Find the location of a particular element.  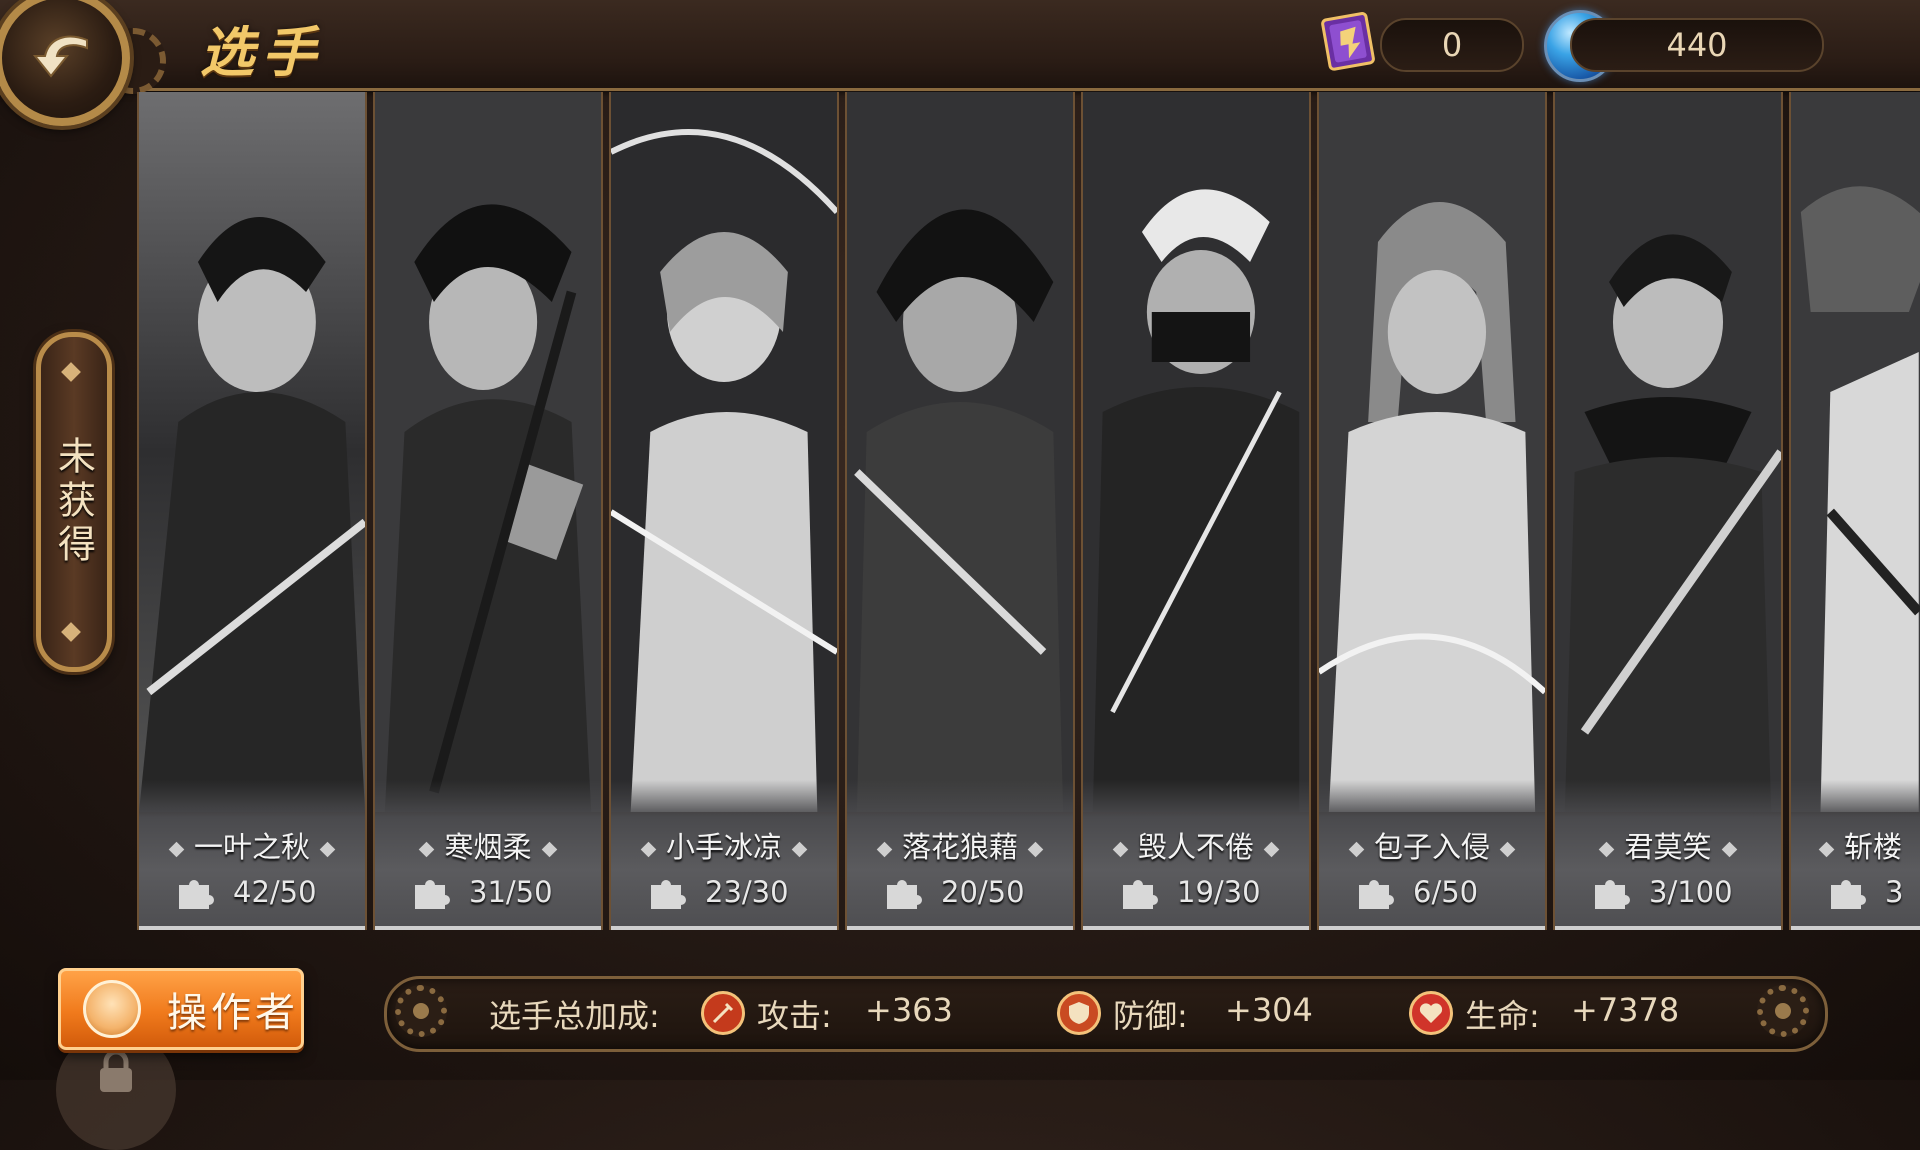

card-fragment-counter: 42/50 is located at coordinates (246, 892).